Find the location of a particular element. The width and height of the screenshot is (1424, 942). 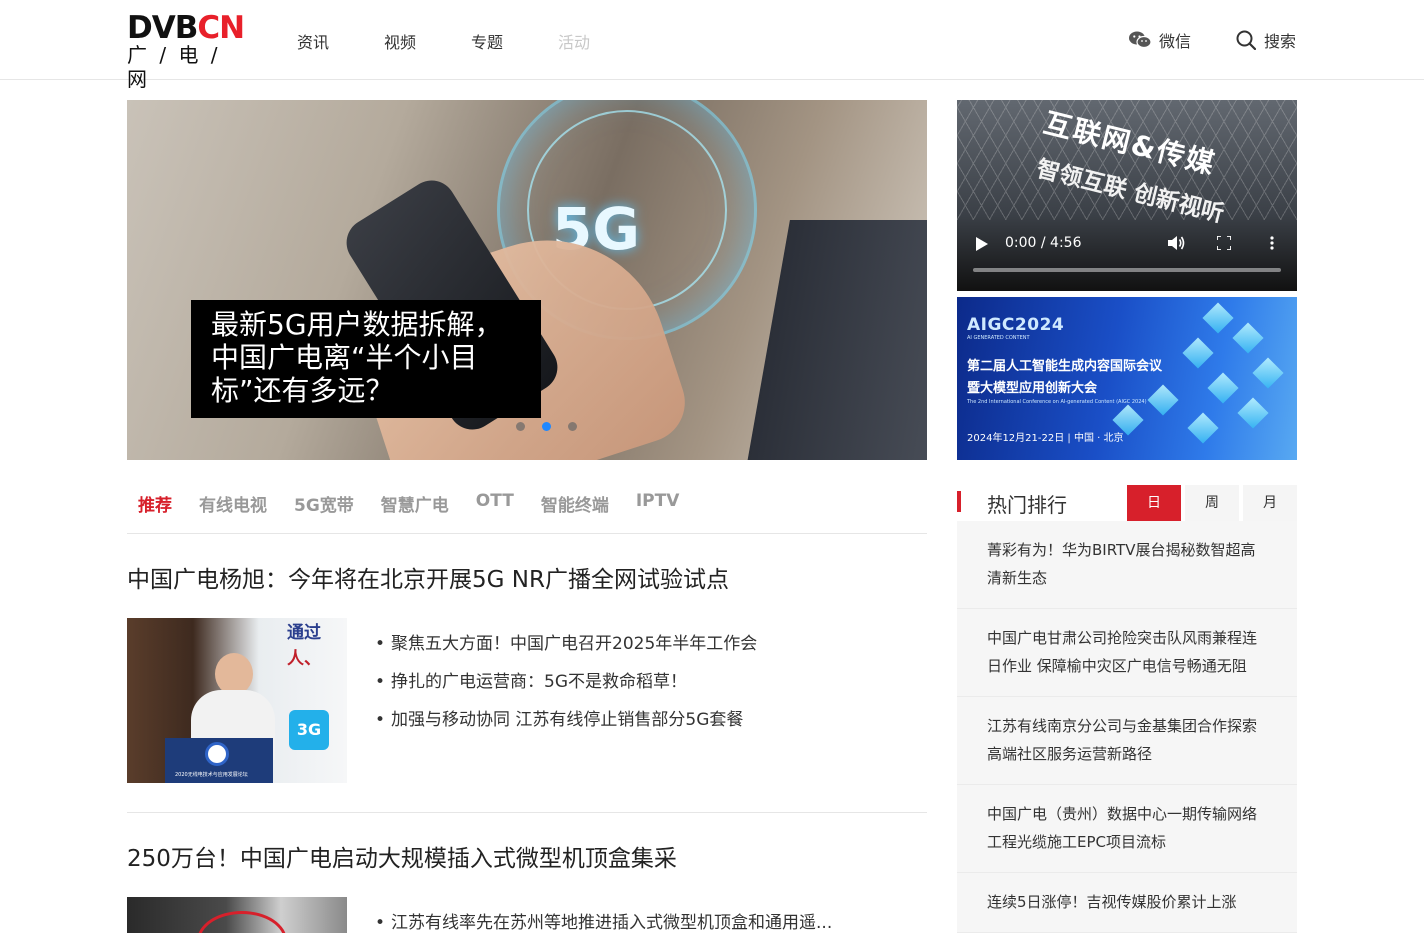

play-icon is located at coordinates (982, 244).